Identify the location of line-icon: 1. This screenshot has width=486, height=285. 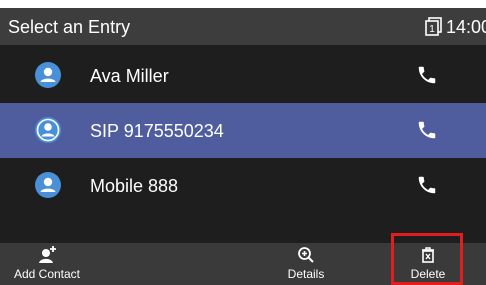
(433, 26).